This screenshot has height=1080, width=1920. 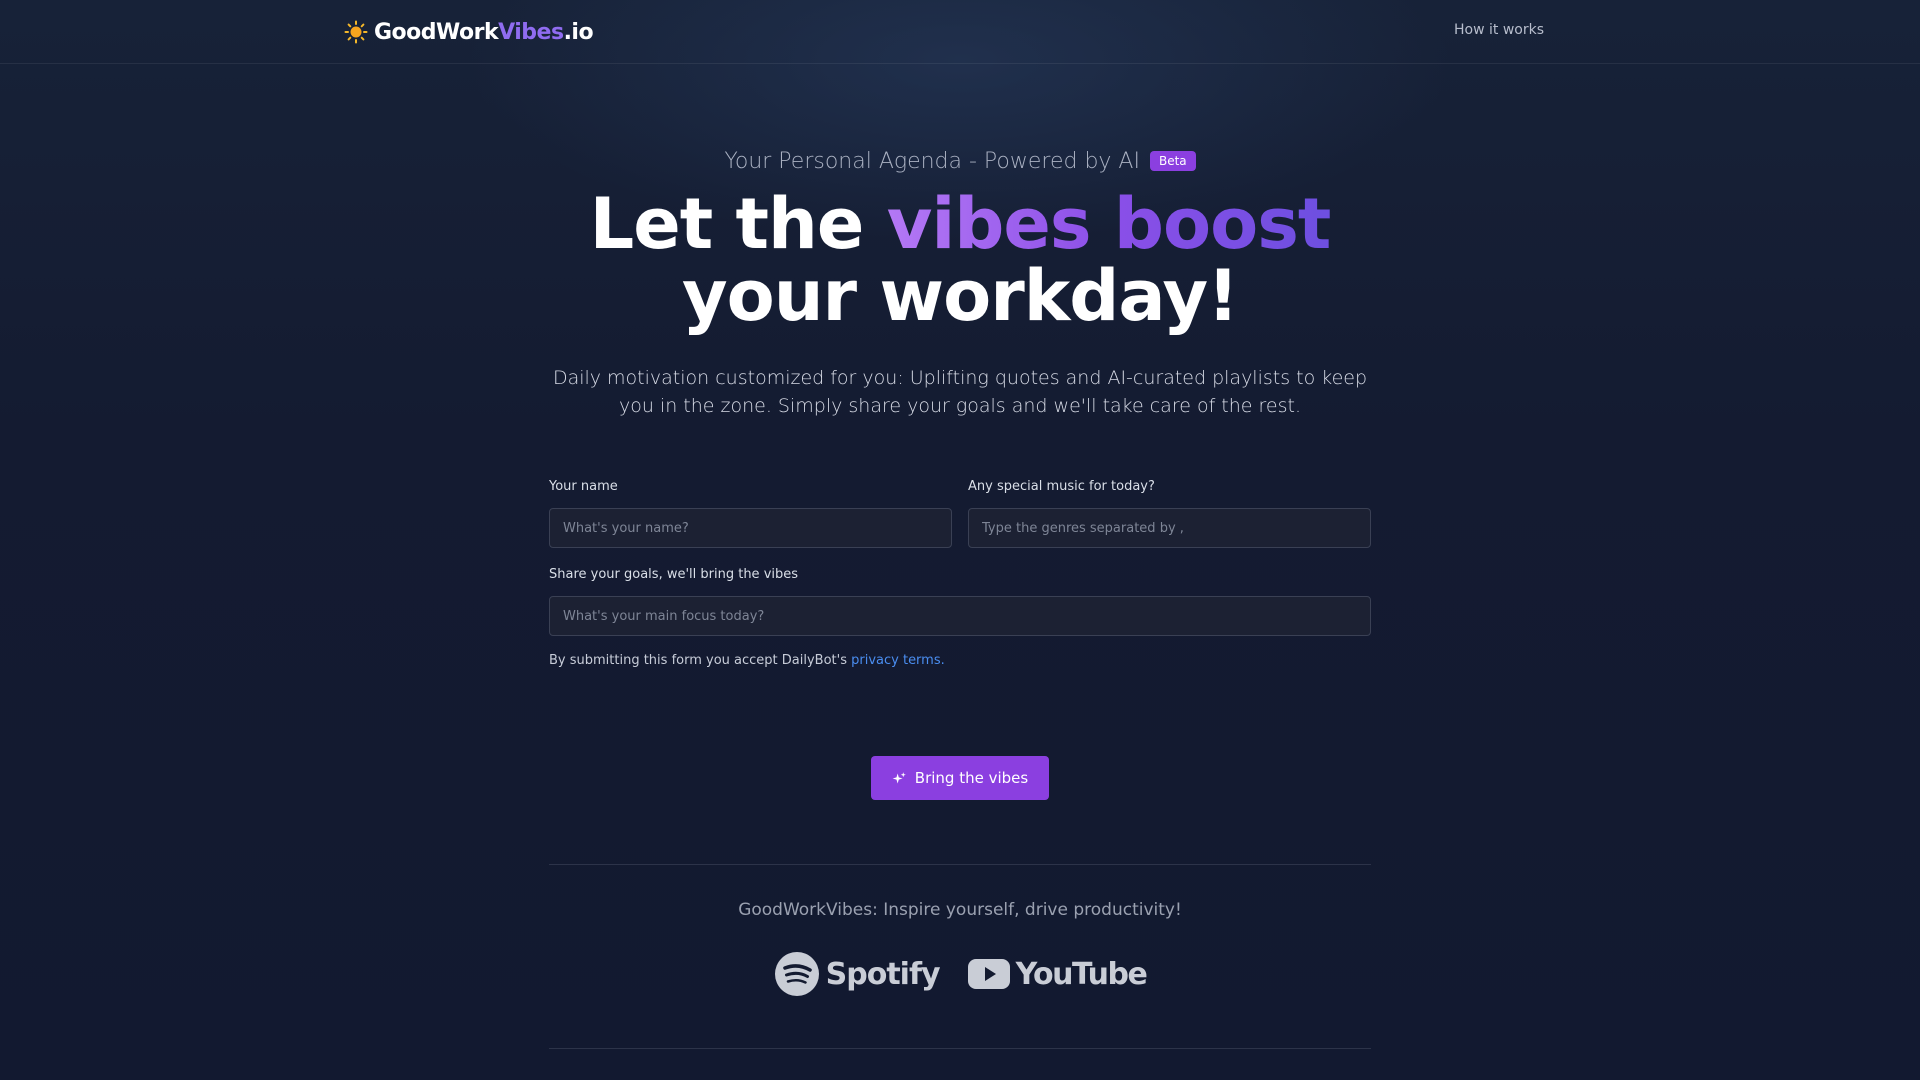 What do you see at coordinates (356, 32) in the screenshot?
I see `sun-icon` at bounding box center [356, 32].